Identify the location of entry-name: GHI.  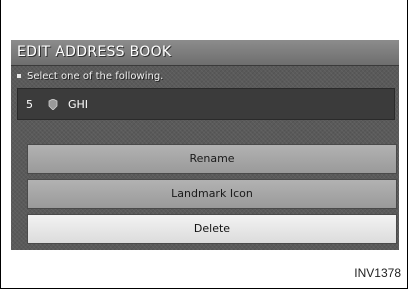
(78, 104).